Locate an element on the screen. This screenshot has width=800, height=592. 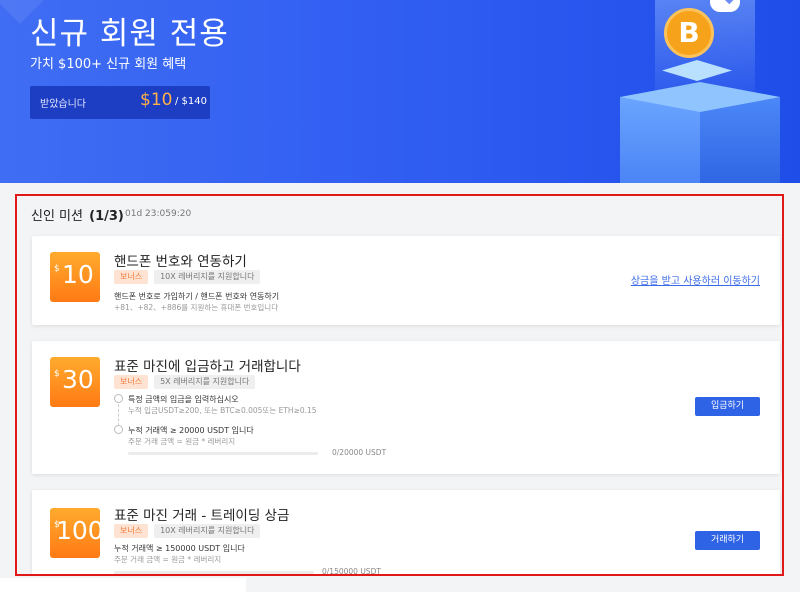
progress-label: 0/20000 USDT is located at coordinates (359, 452).